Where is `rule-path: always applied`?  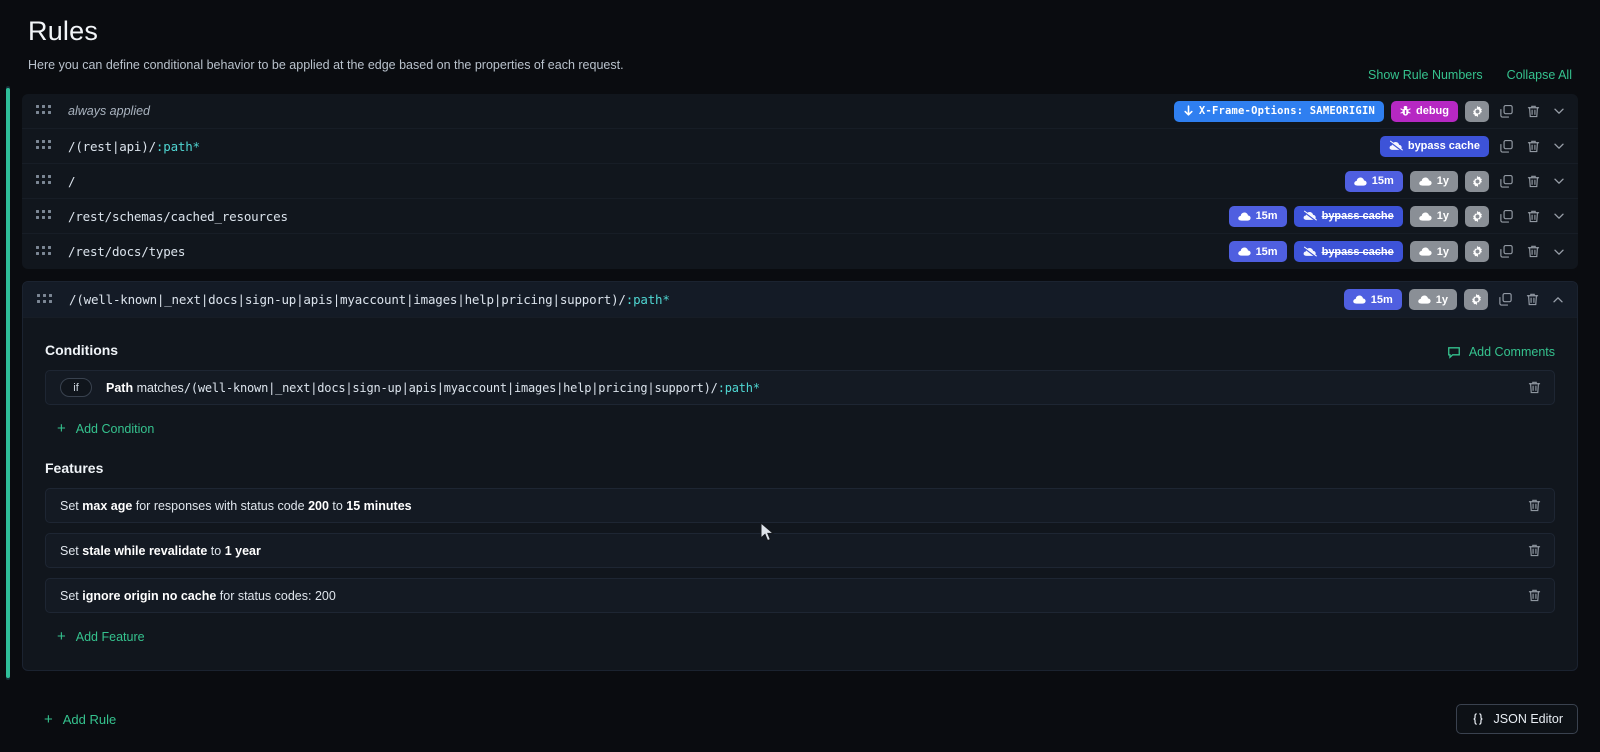
rule-path: always applied is located at coordinates (109, 111).